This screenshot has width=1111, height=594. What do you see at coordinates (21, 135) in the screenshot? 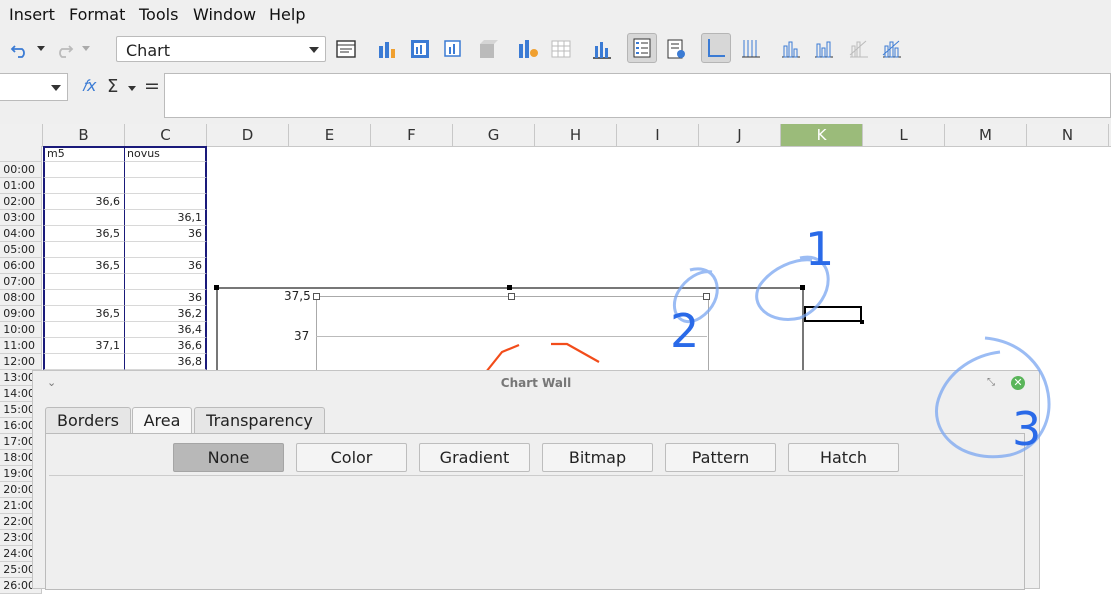
I see `column-header-a` at bounding box center [21, 135].